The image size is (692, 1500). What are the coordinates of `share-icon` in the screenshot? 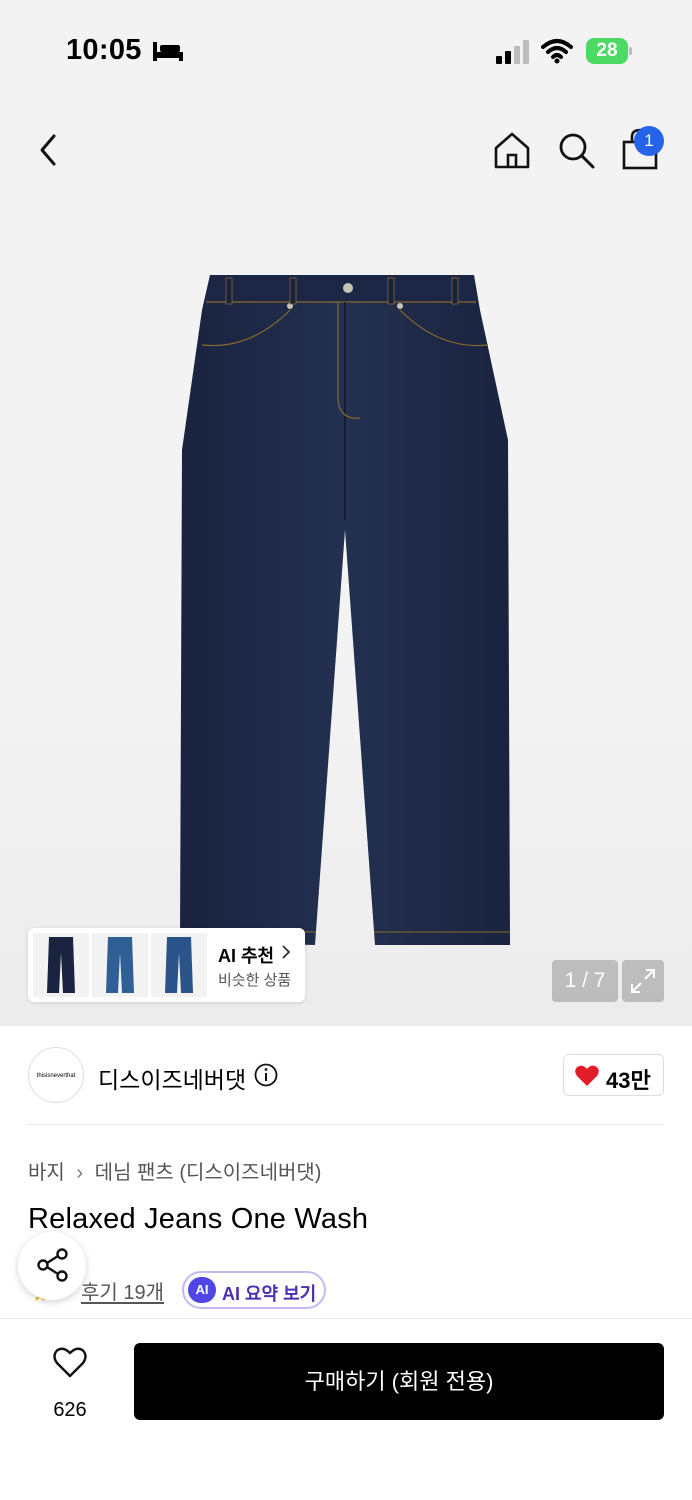 It's located at (52, 1265).